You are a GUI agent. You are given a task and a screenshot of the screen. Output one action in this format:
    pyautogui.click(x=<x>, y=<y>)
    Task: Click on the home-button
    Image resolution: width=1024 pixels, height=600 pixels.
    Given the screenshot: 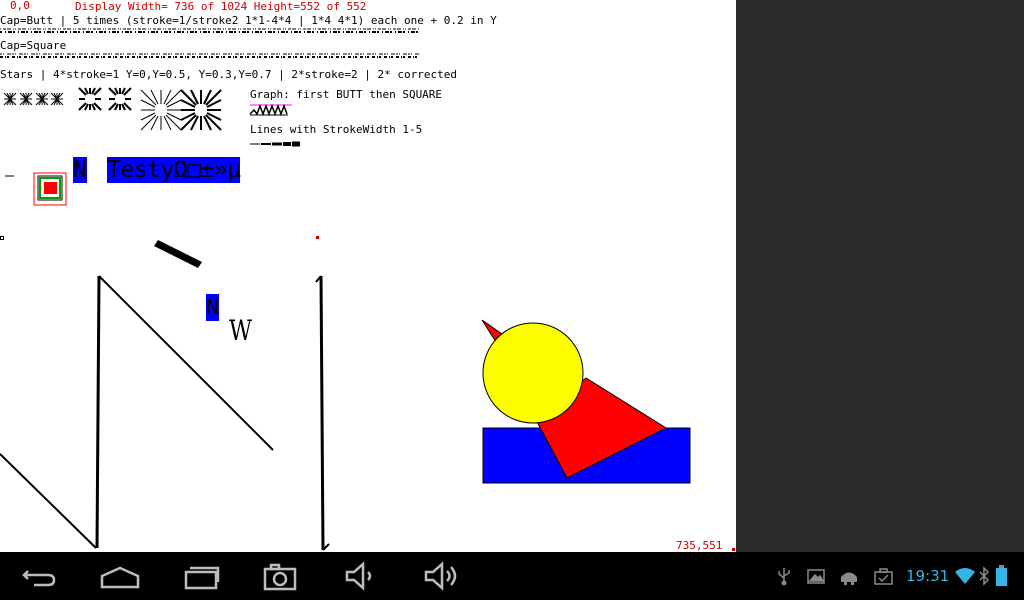 What is the action you would take?
    pyautogui.click(x=120, y=576)
    